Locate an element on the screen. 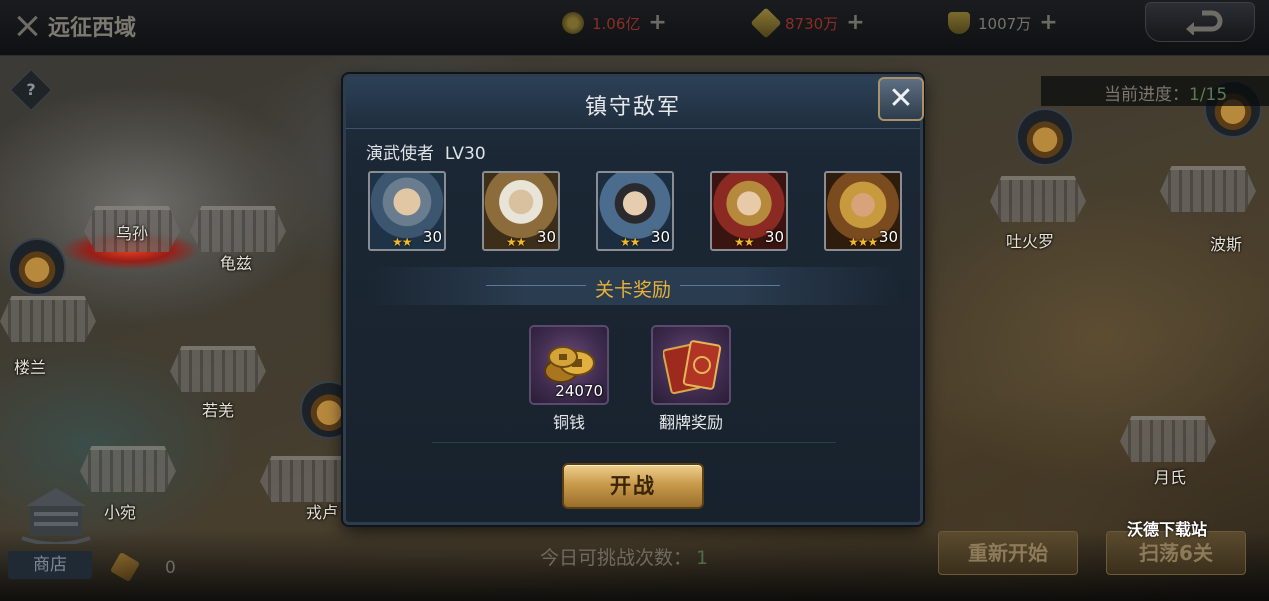  progress-value: 1/15 is located at coordinates (1208, 95).